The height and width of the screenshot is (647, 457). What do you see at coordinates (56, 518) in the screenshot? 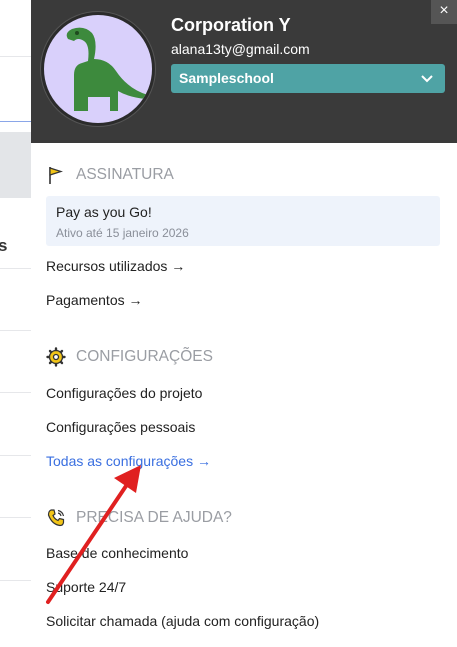
I see `phone-icon` at bounding box center [56, 518].